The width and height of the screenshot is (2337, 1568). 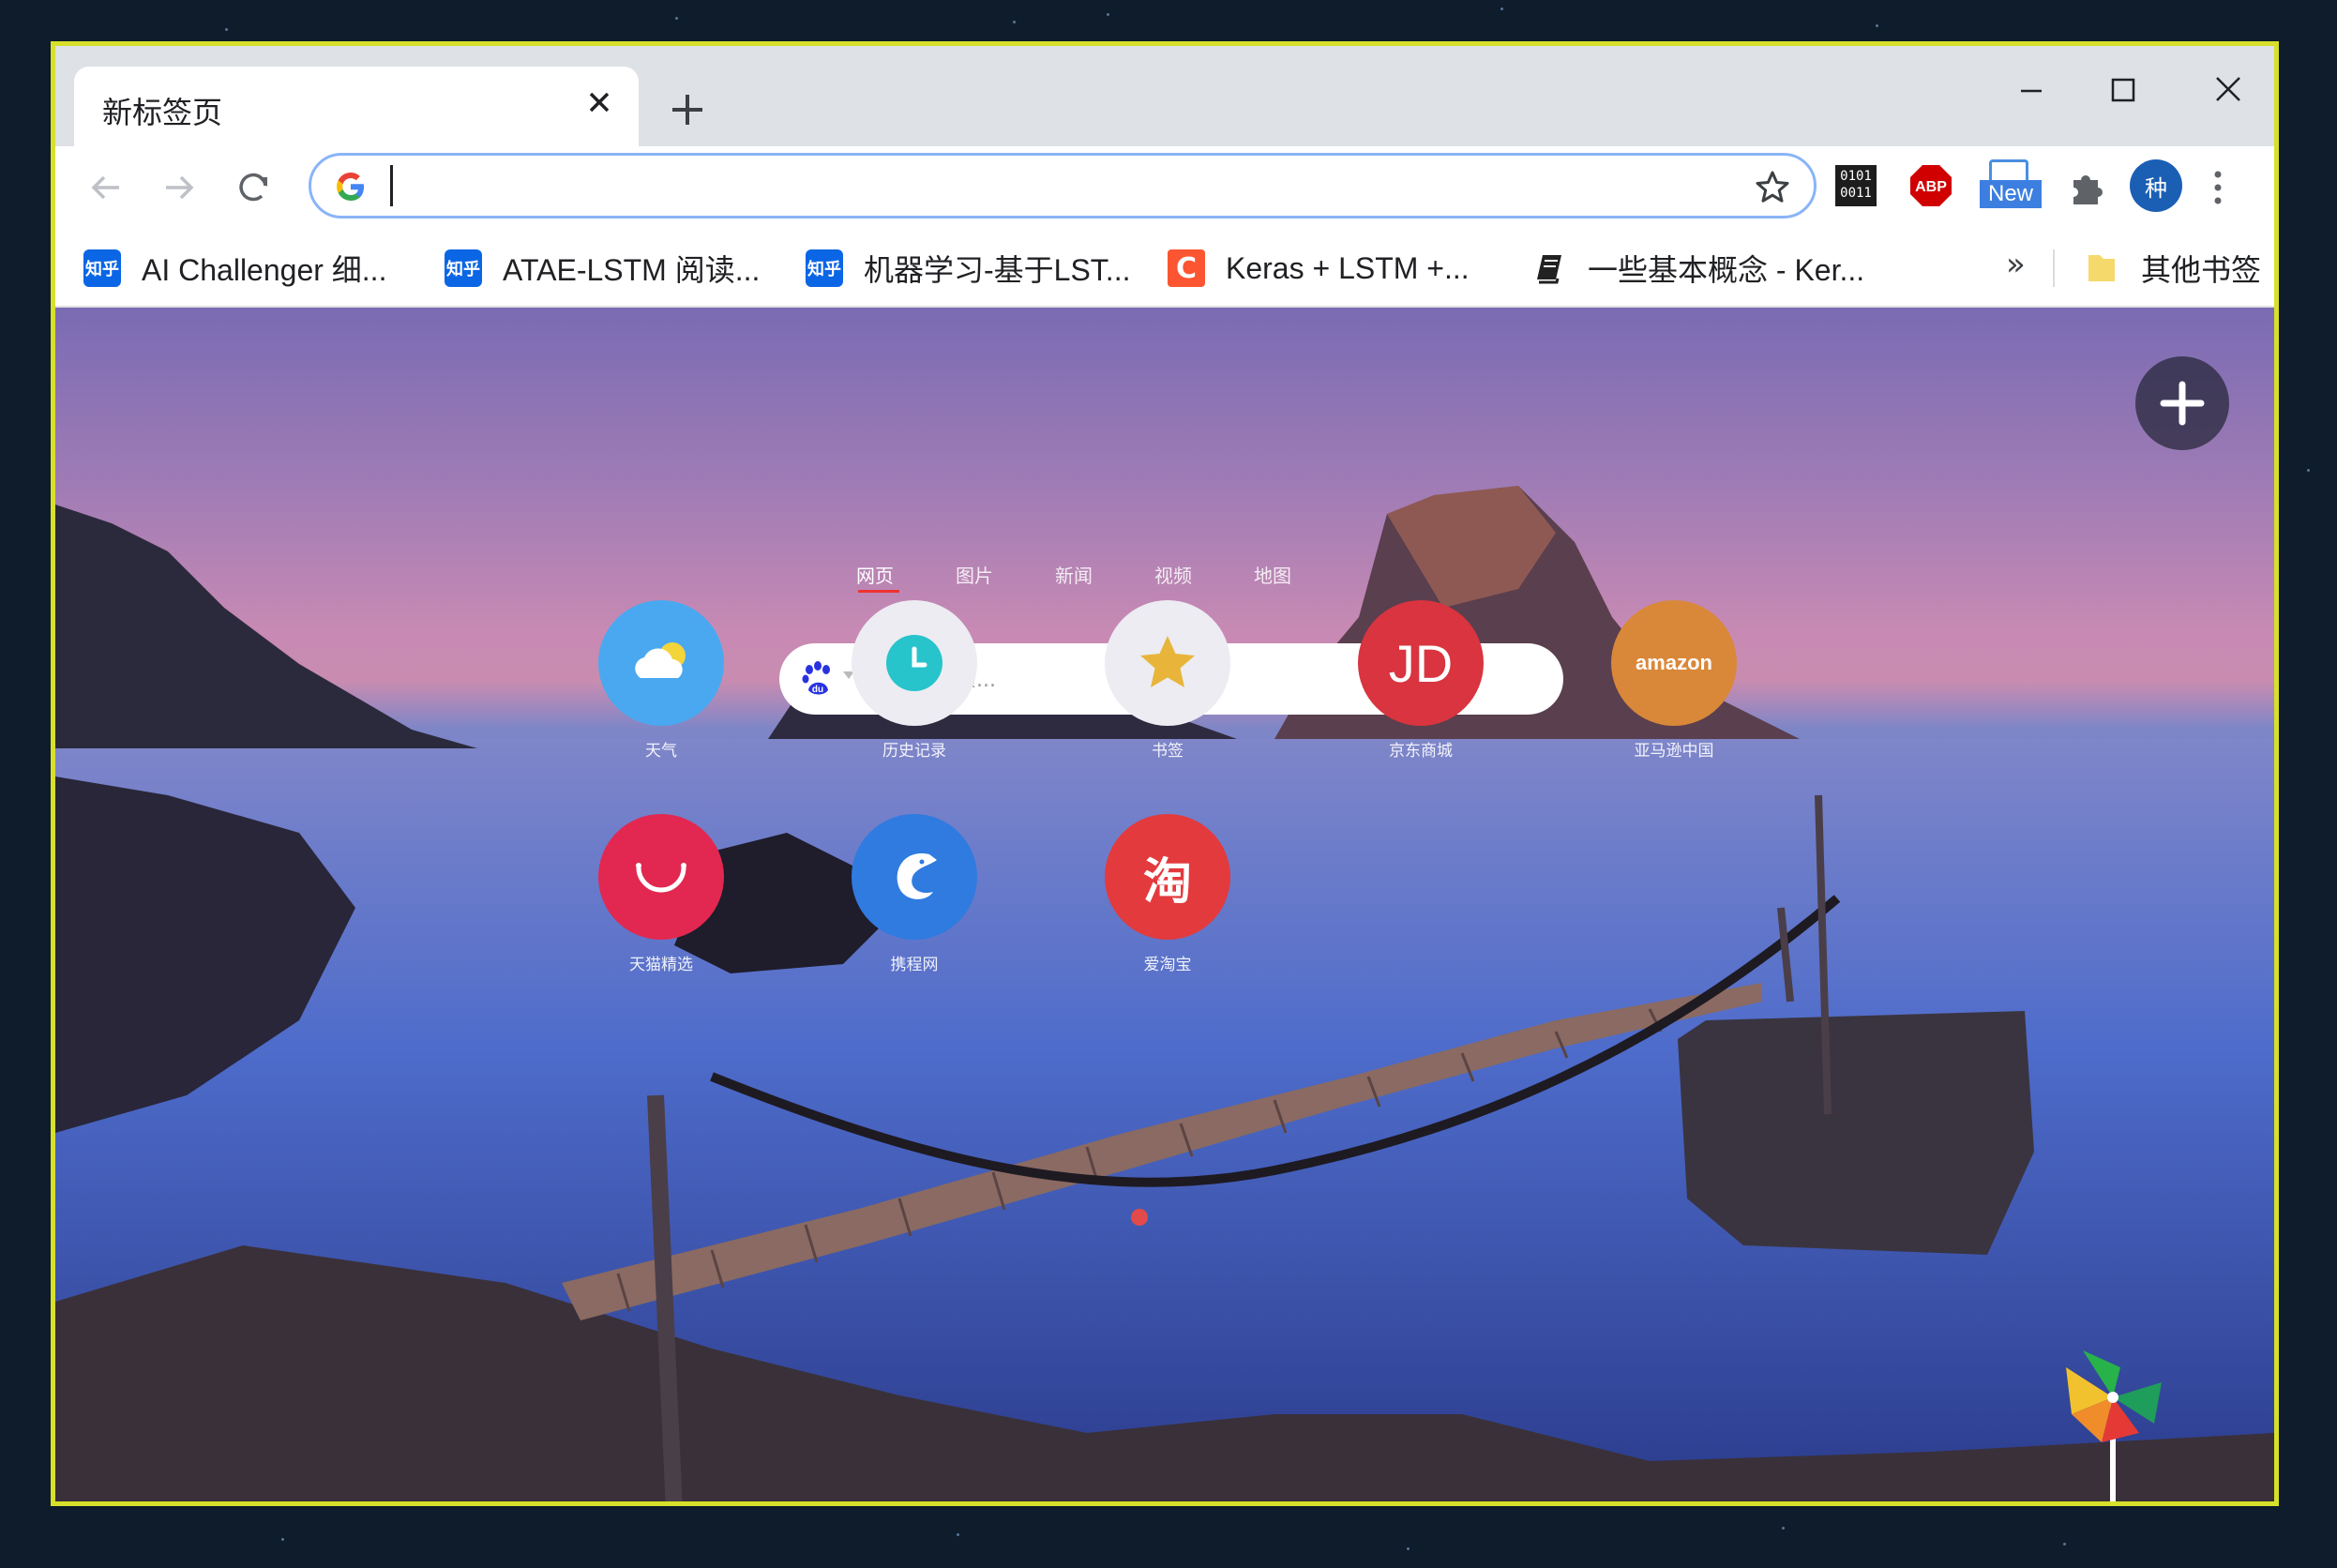 I want to click on weather-icon, so click(x=661, y=663).